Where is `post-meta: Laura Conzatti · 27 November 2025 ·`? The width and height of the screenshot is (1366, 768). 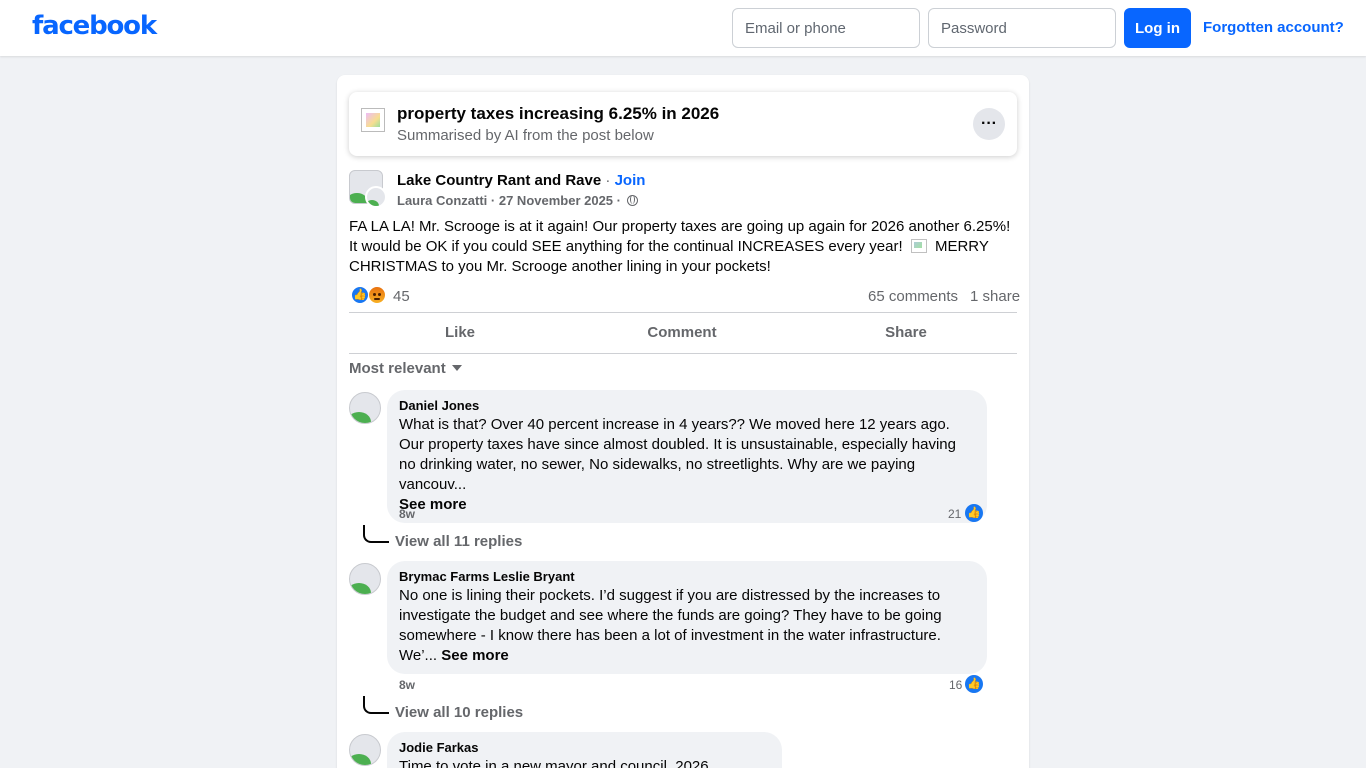
post-meta: Laura Conzatti · 27 November 2025 · is located at coordinates (517, 200).